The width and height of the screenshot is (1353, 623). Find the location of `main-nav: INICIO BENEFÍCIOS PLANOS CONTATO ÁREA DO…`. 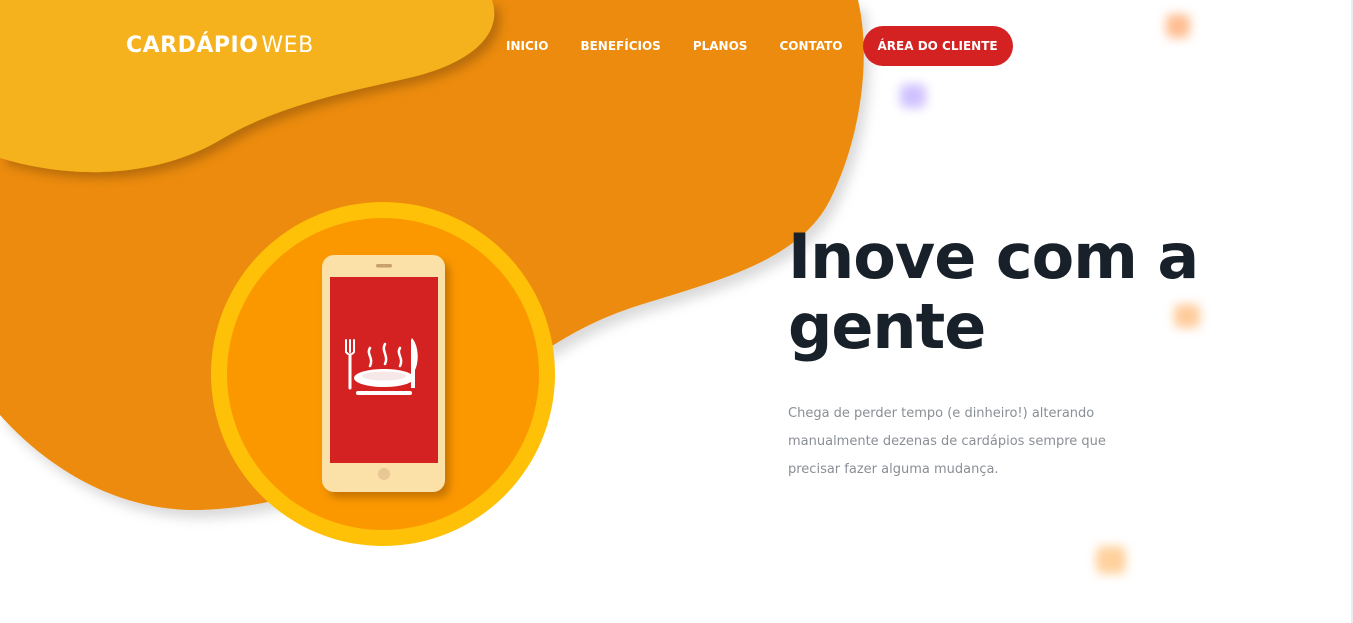

main-nav: INICIO BENEFÍCIOS PLANOS CONTATO ÁREA DO… is located at coordinates (751, 46).